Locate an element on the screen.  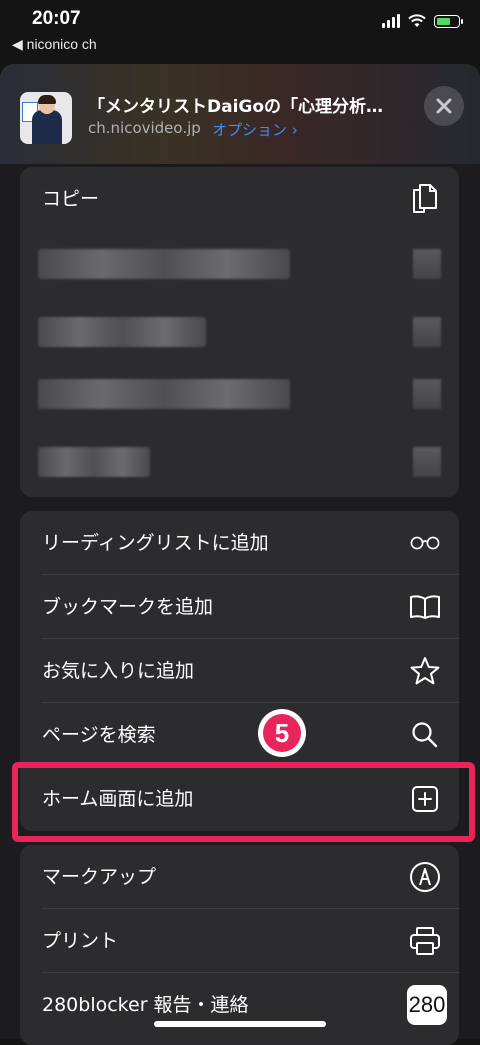
highlight-box is located at coordinates (243, 802).